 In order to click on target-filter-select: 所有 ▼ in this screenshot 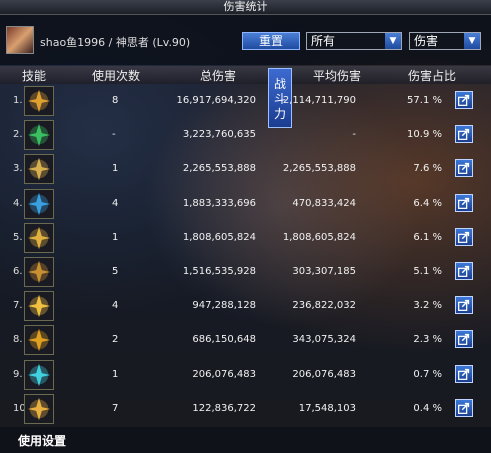, I will do `click(354, 41)`.